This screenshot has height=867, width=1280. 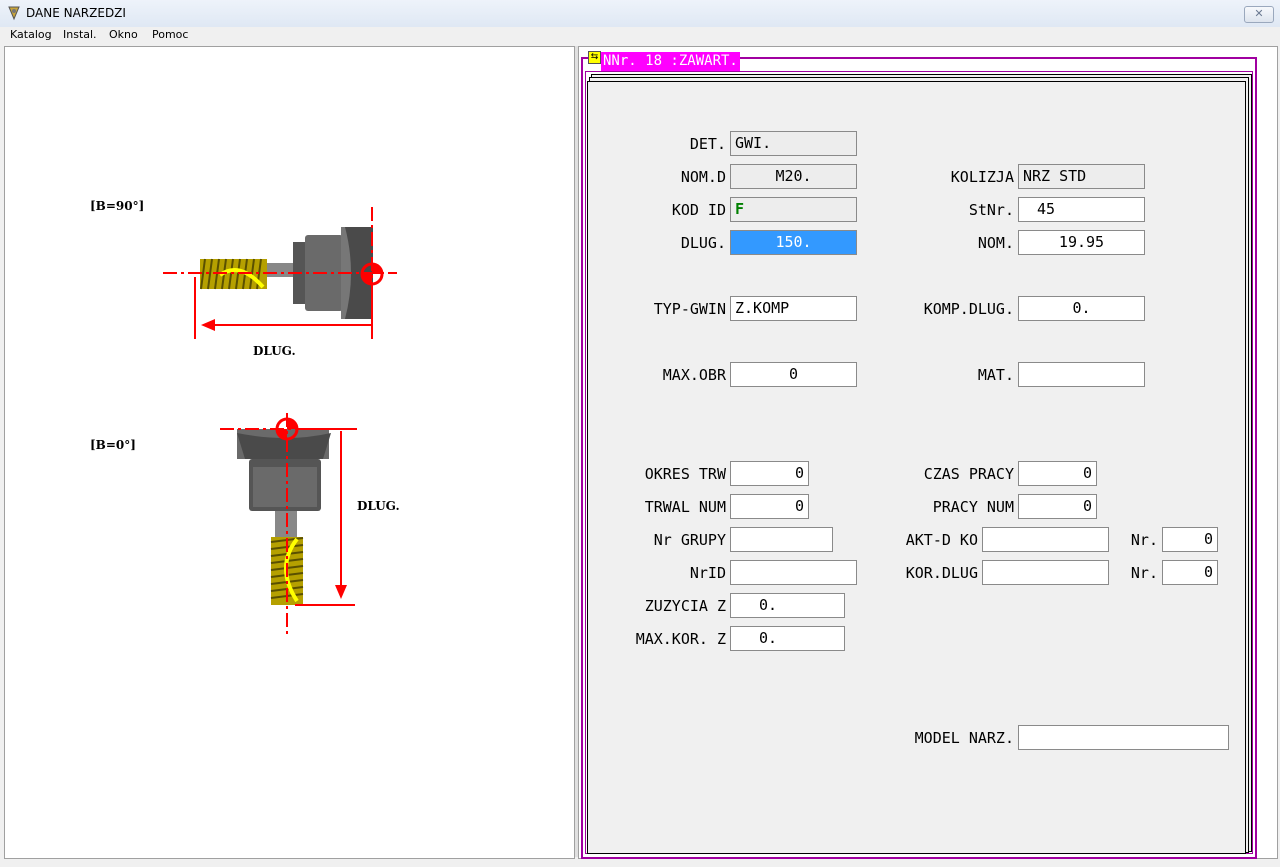 I want to click on kor-dlug-label: KOR.DLUG, so click(x=941, y=573).